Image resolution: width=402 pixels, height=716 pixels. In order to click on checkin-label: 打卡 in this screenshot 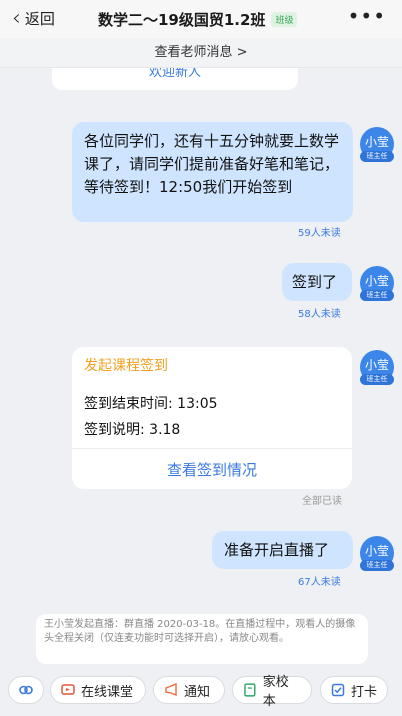, I will do `click(364, 692)`.